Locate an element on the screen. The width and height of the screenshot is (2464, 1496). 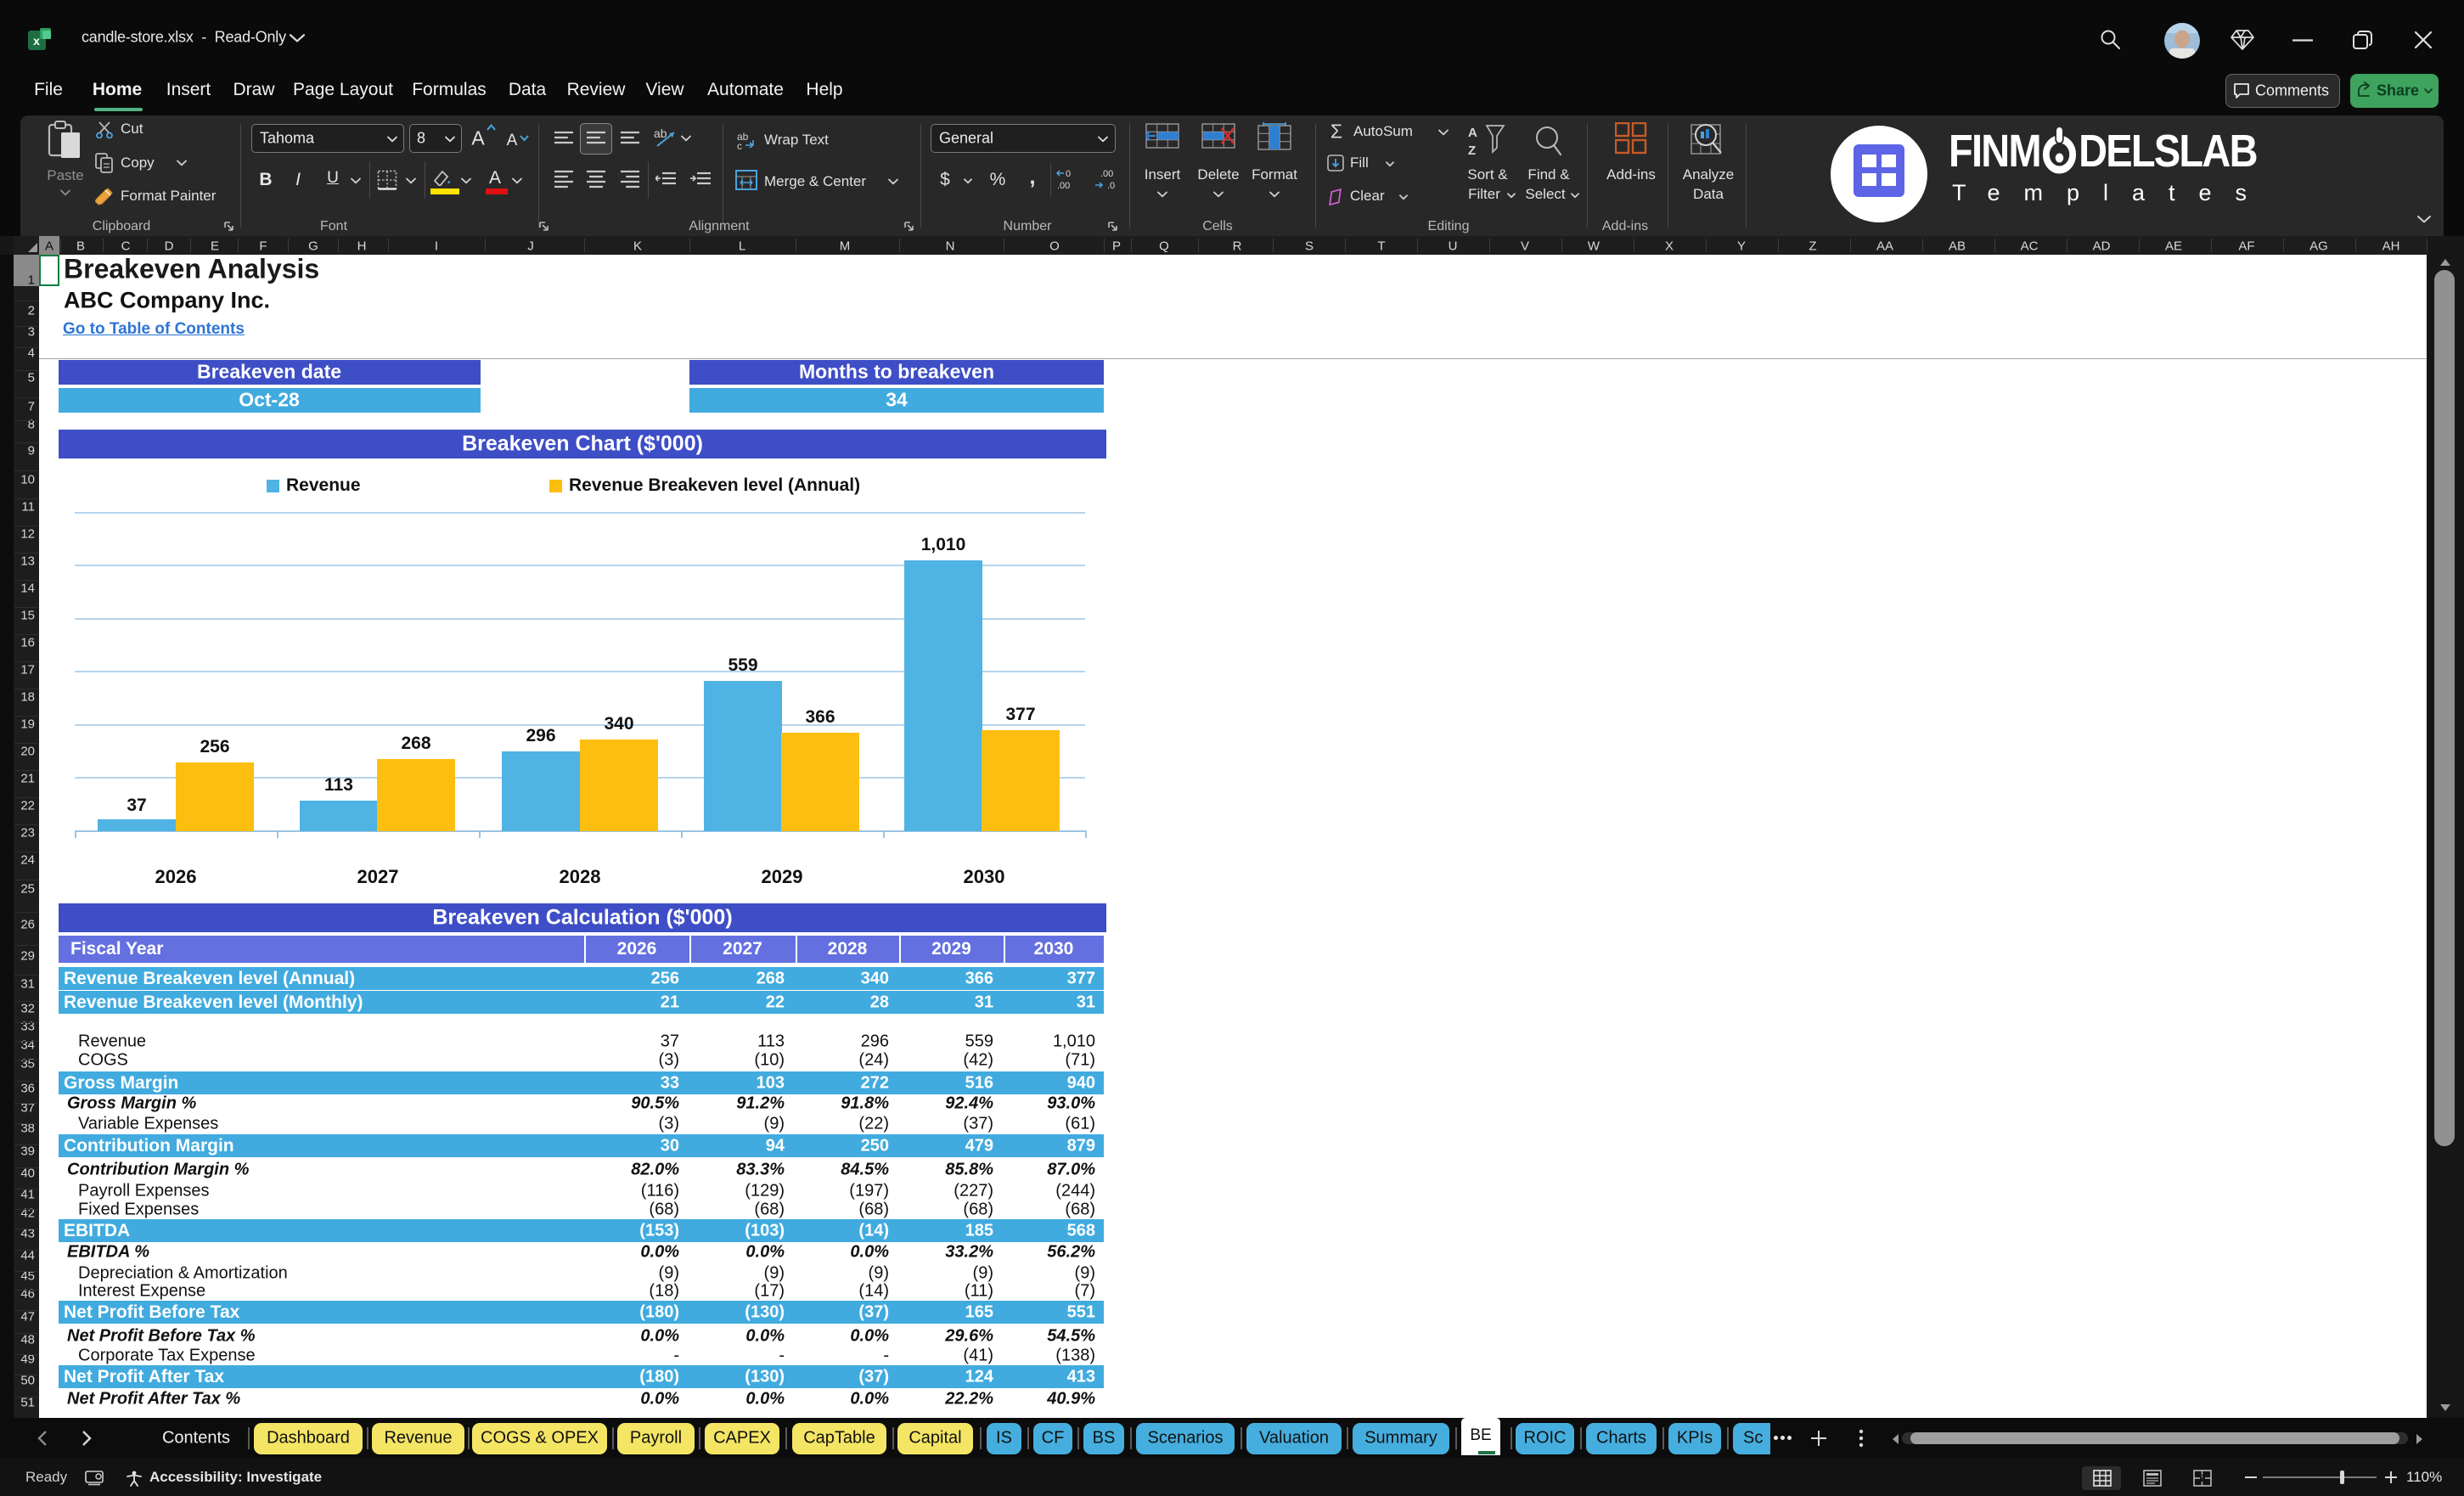
svg-text: c is located at coordinates (739, 145).